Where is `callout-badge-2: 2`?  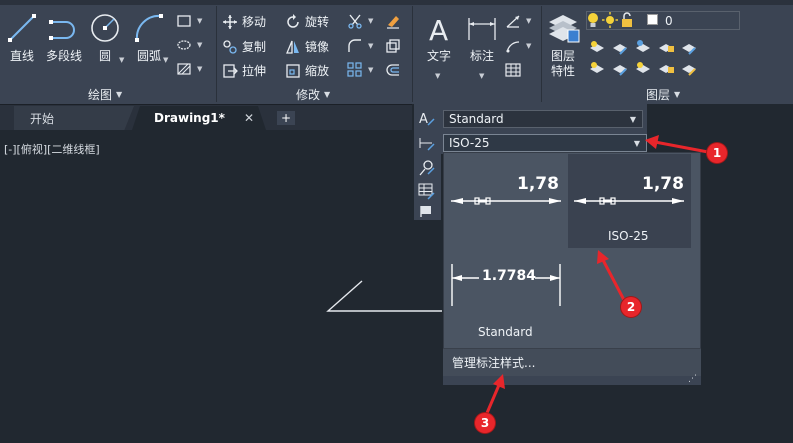 callout-badge-2: 2 is located at coordinates (631, 307).